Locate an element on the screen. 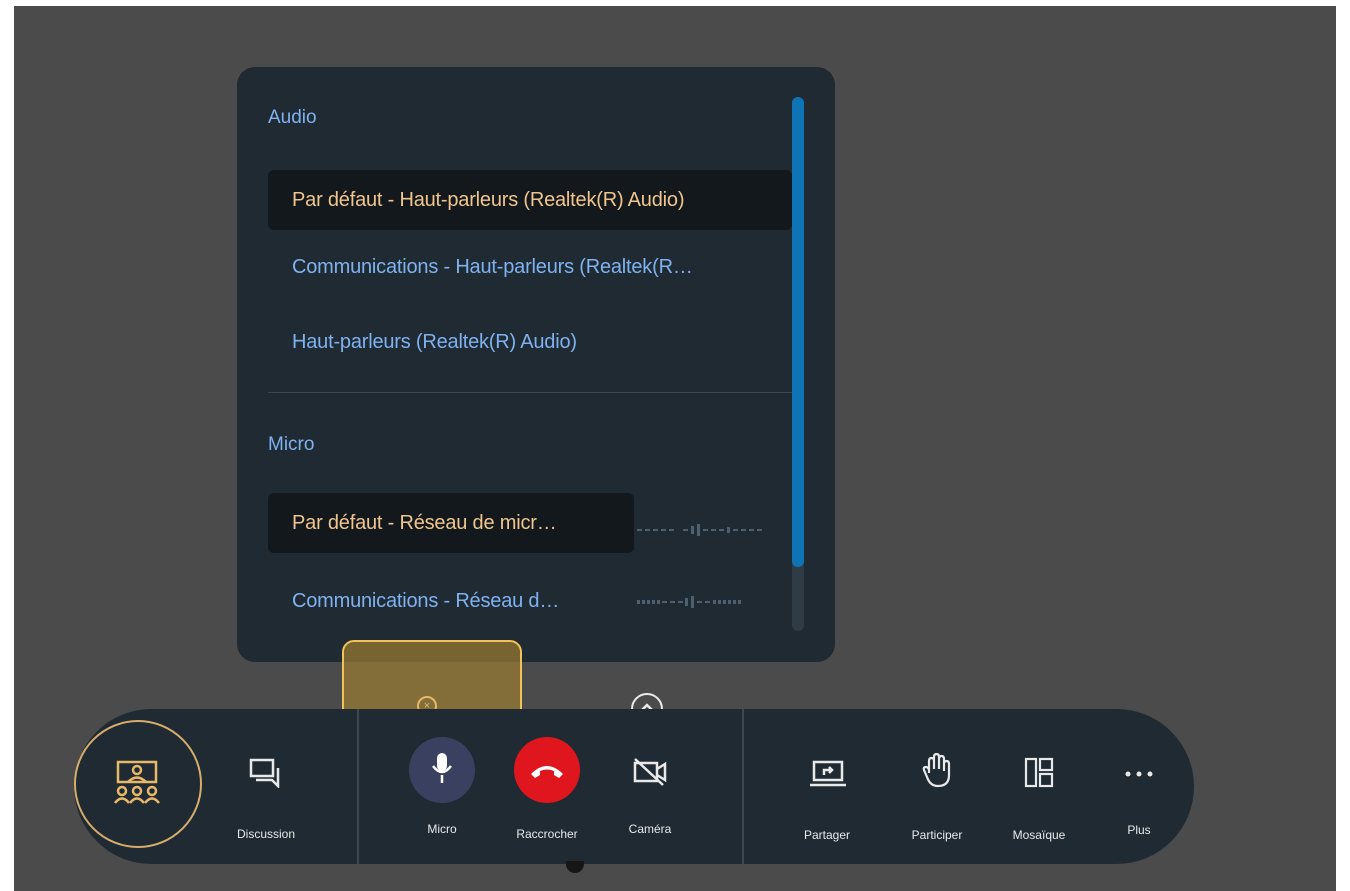 The image size is (1350, 891). scrollbar is located at coordinates (798, 364).